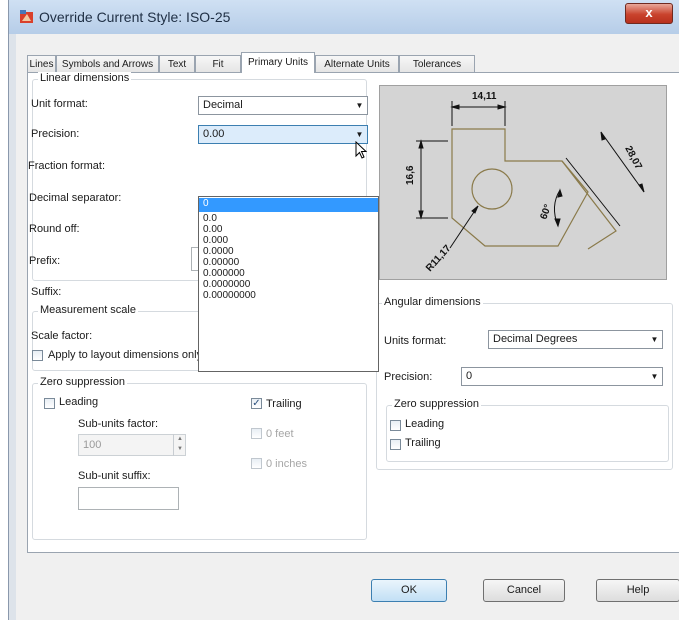  I want to click on dimension-preview: 14,11 16,6 28,07 60° R11,17, so click(523, 182).